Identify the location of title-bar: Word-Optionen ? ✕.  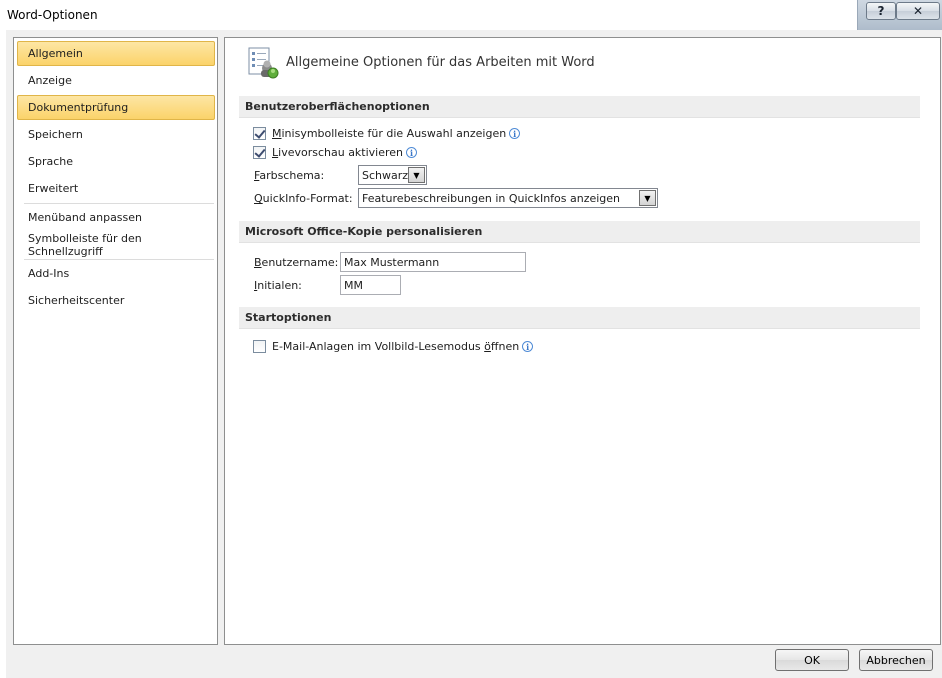
(471, 15).